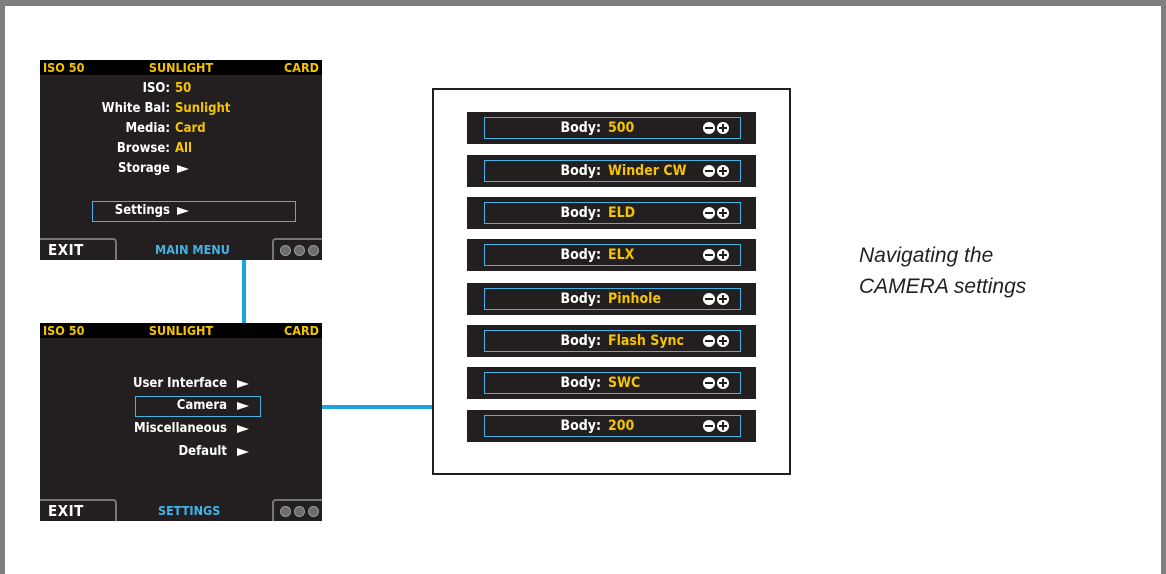 The image size is (1166, 574). Describe the element at coordinates (190, 128) in the screenshot. I see `menu-row-value: Card` at that location.